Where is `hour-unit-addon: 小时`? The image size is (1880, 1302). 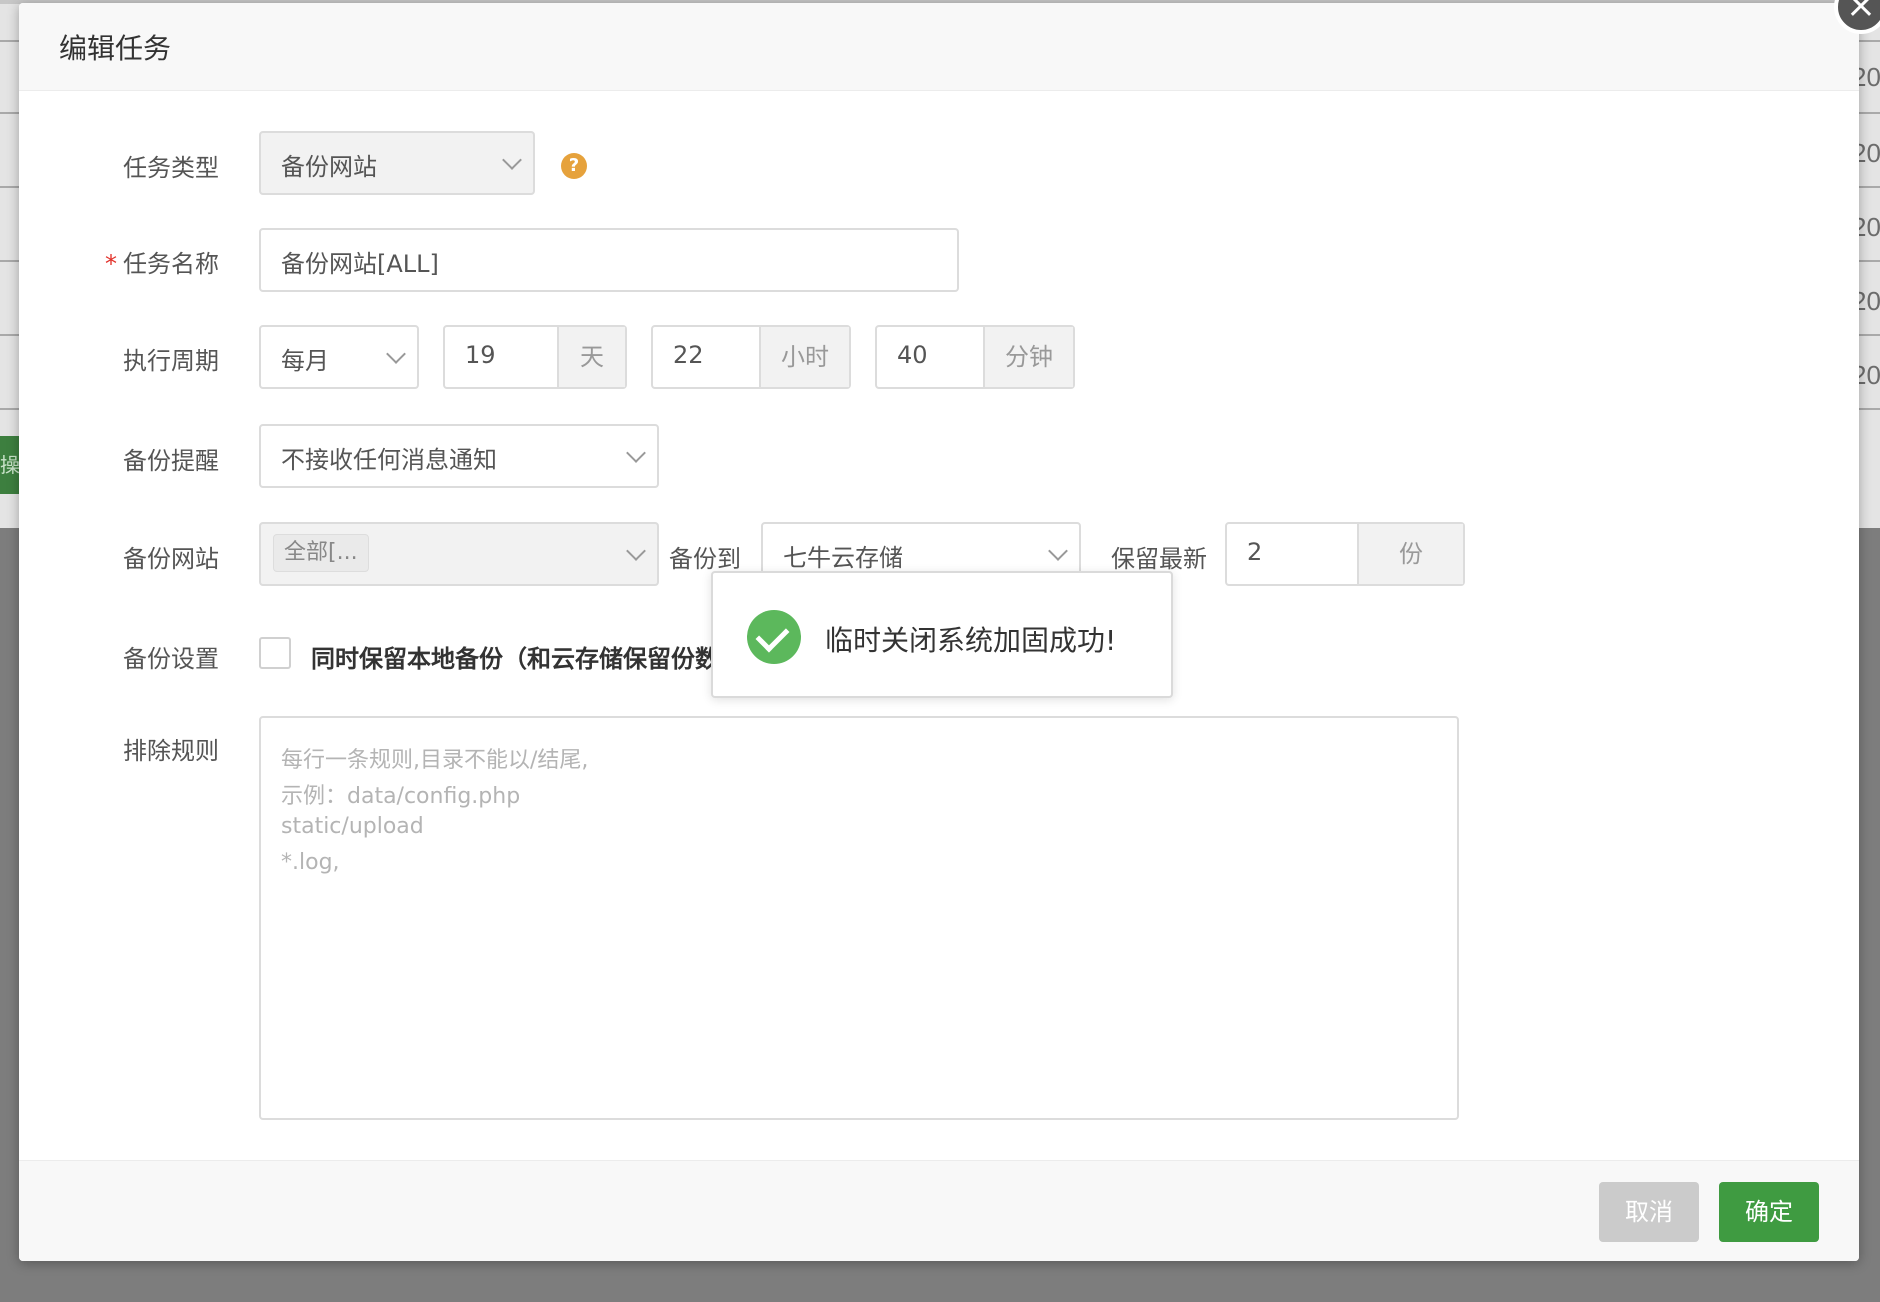
hour-unit-addon: 小时 is located at coordinates (804, 357).